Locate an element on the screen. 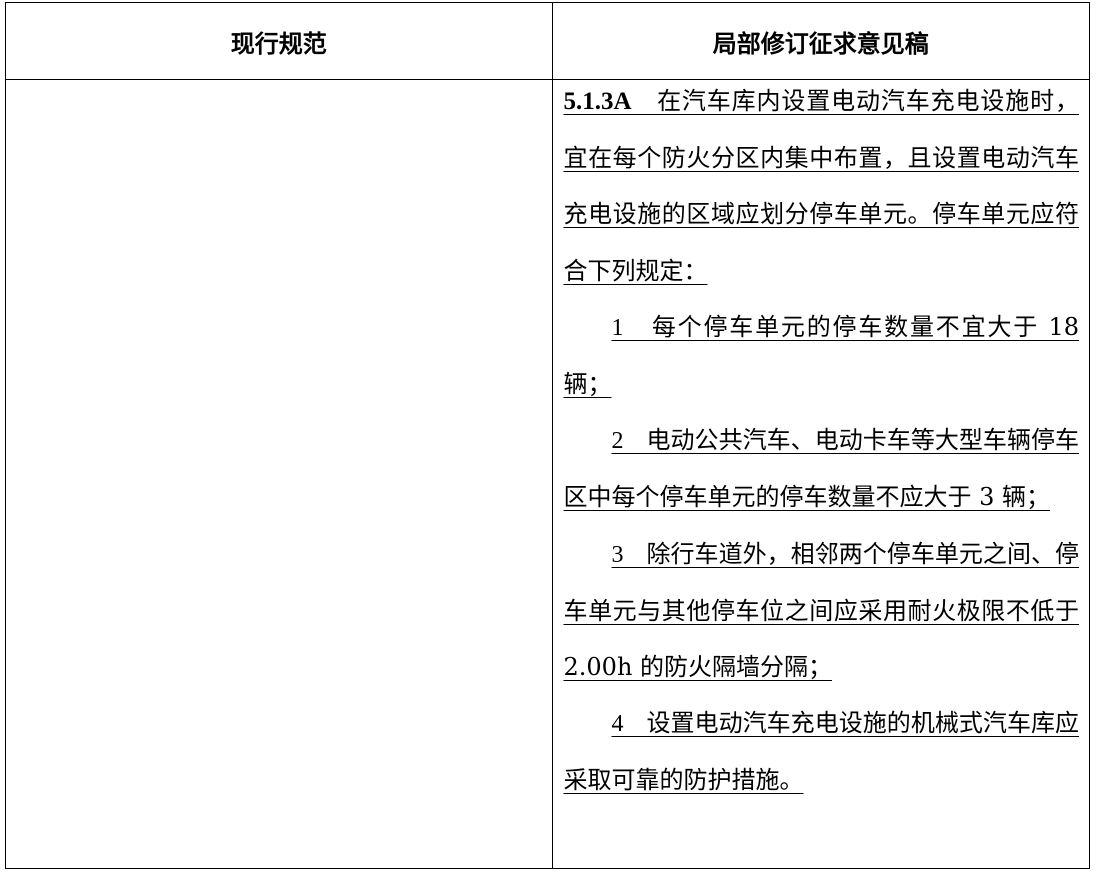  list-item: 4 设置电动汽车充电设施的机械式汽车库应采取可靠的防护措施。 is located at coordinates (822, 751).